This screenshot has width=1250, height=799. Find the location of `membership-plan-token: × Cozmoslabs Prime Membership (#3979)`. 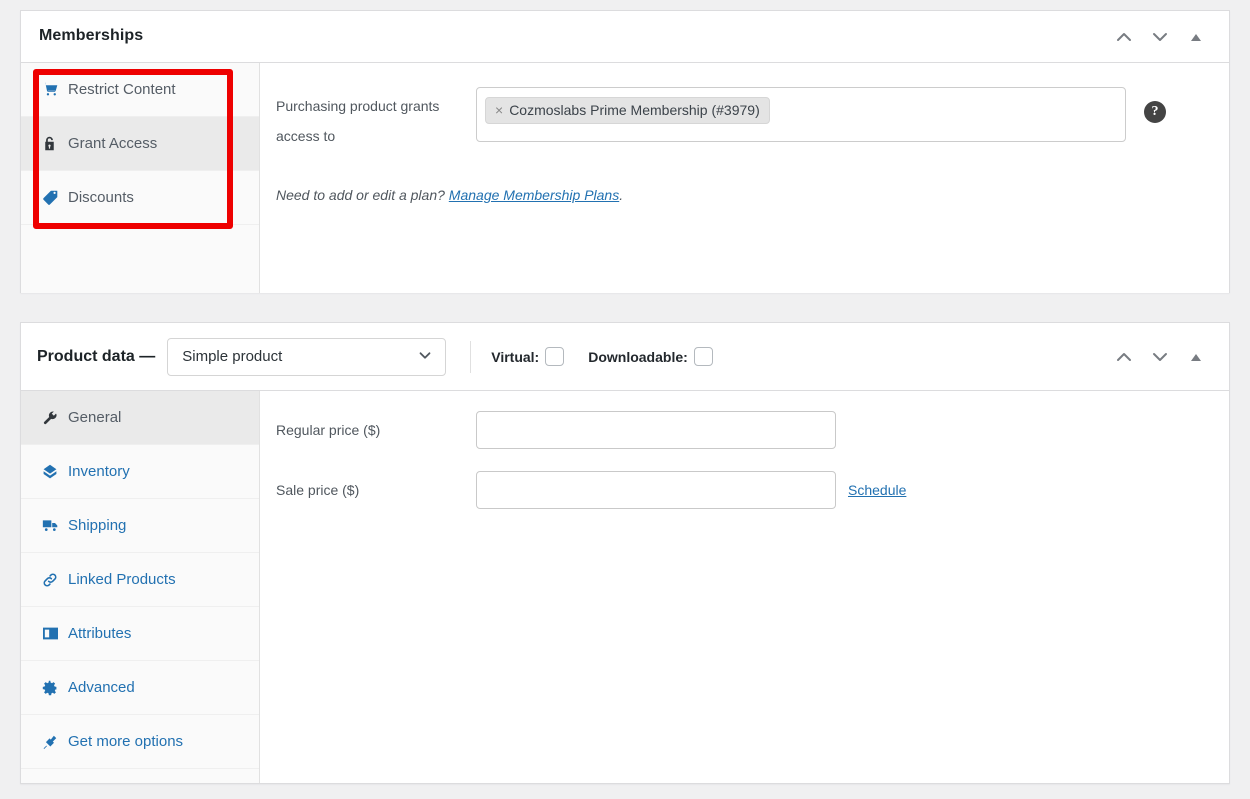

membership-plan-token: × Cozmoslabs Prime Membership (#3979) is located at coordinates (627, 110).